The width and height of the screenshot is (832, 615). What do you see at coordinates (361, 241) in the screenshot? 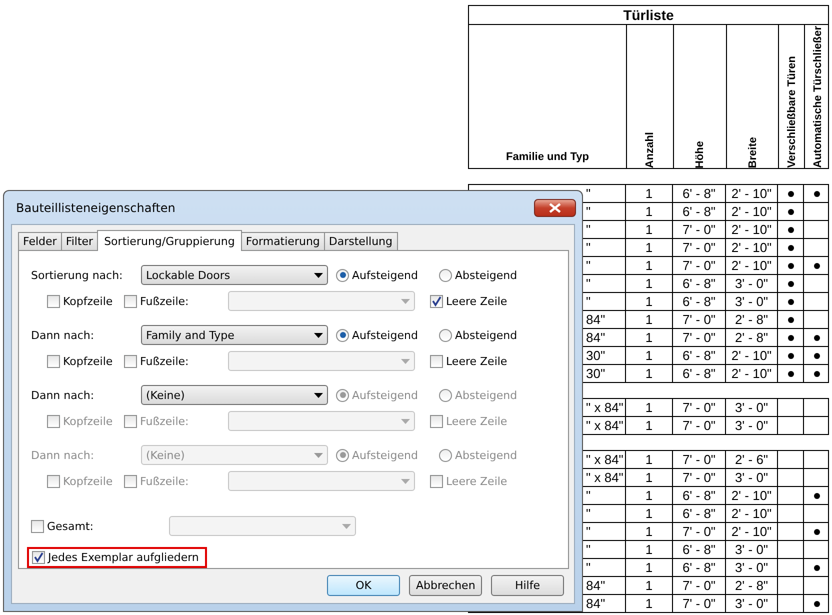
I see `tab: Darstellung` at bounding box center [361, 241].